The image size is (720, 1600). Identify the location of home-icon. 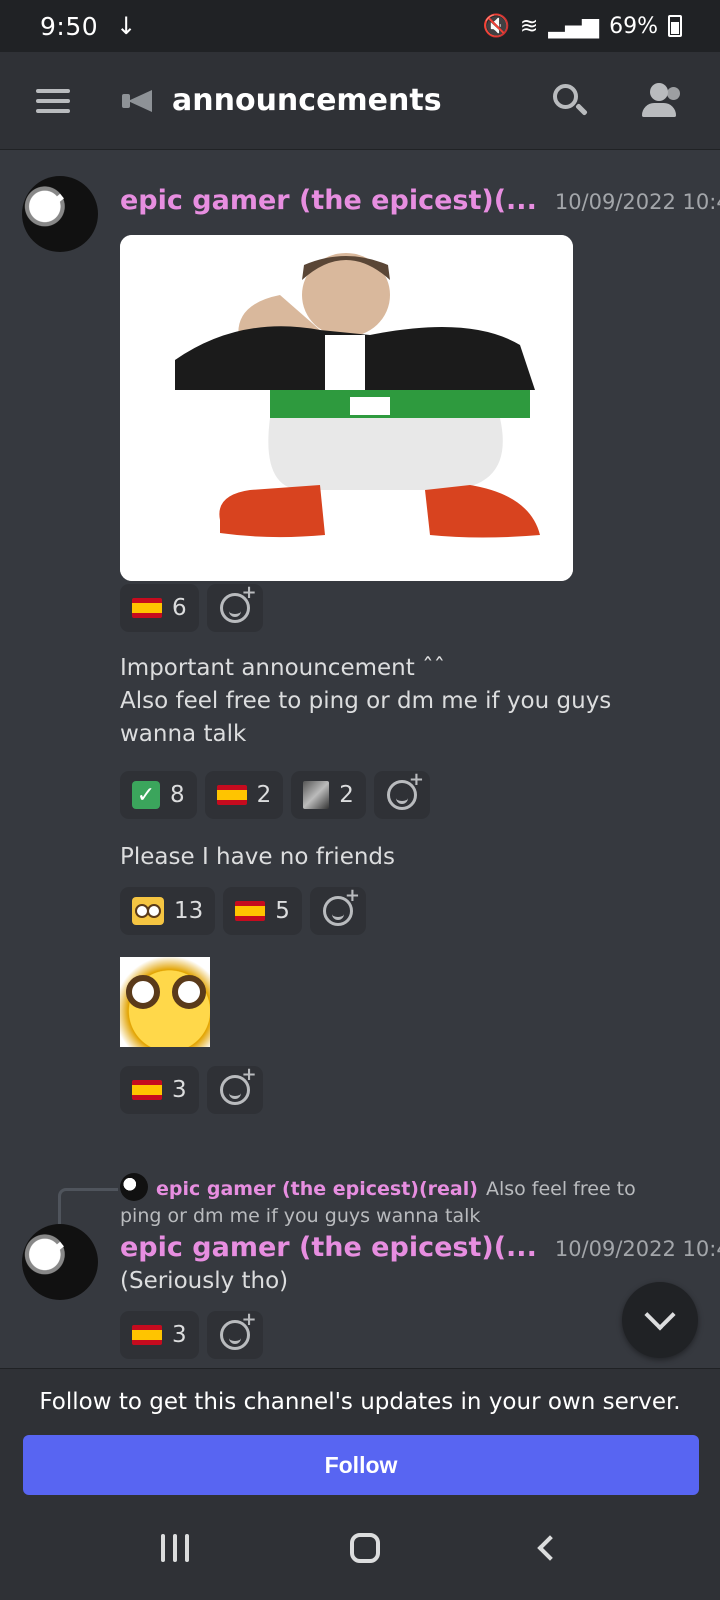
(364, 1547).